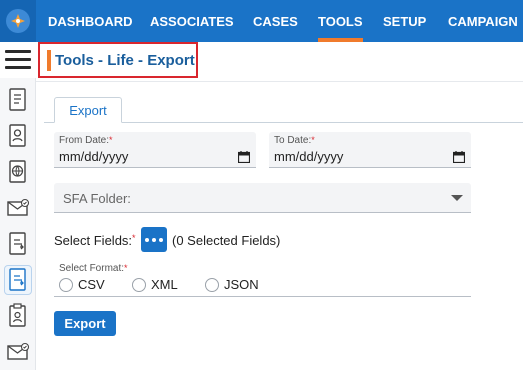 This screenshot has height=371, width=523. What do you see at coordinates (93, 156) in the screenshot?
I see `from-date-input: mm/dd/yyyy` at bounding box center [93, 156].